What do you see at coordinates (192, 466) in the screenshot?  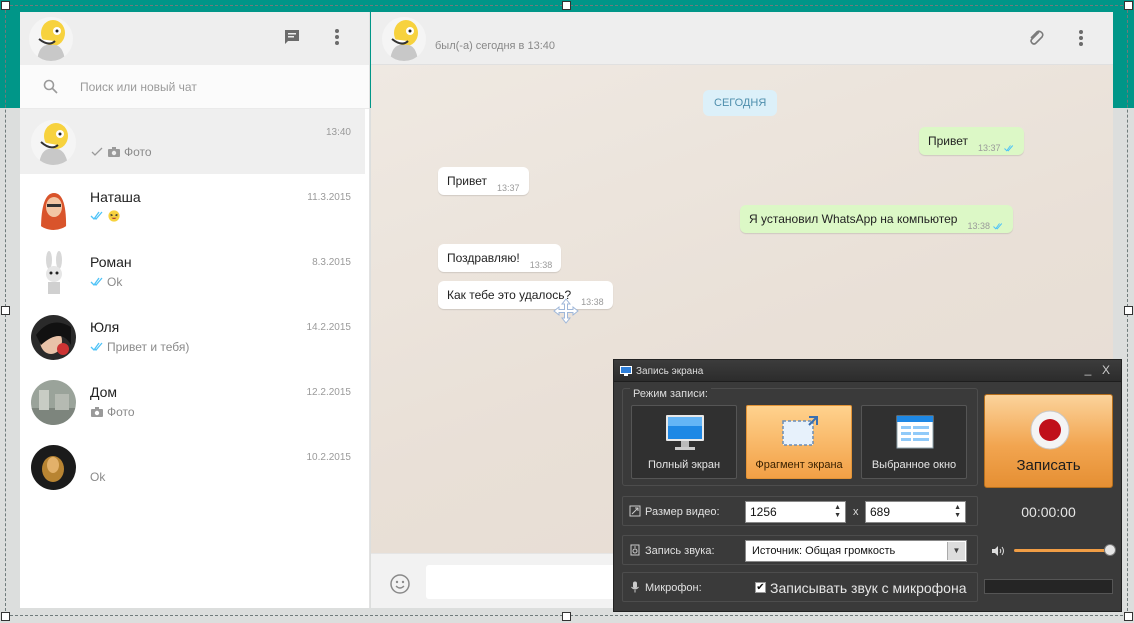 I see `chat-item-5: 10.2.2015 Ok` at bounding box center [192, 466].